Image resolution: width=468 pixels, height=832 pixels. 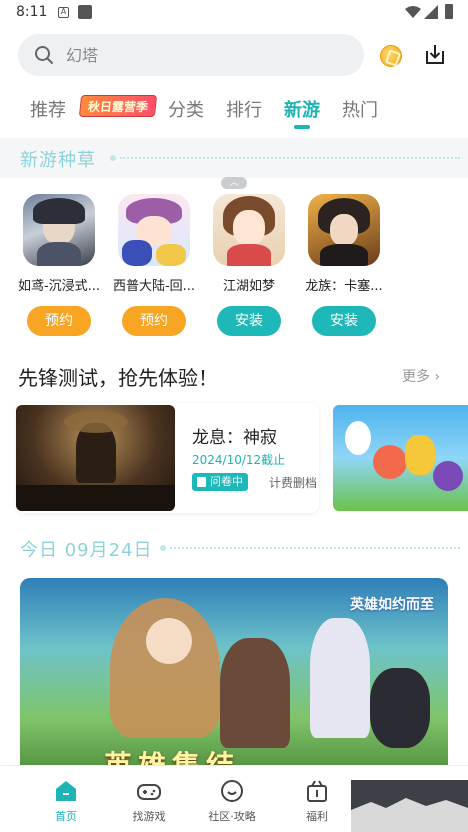 I want to click on deadline-date: 2024/10/12截止, so click(x=239, y=460).